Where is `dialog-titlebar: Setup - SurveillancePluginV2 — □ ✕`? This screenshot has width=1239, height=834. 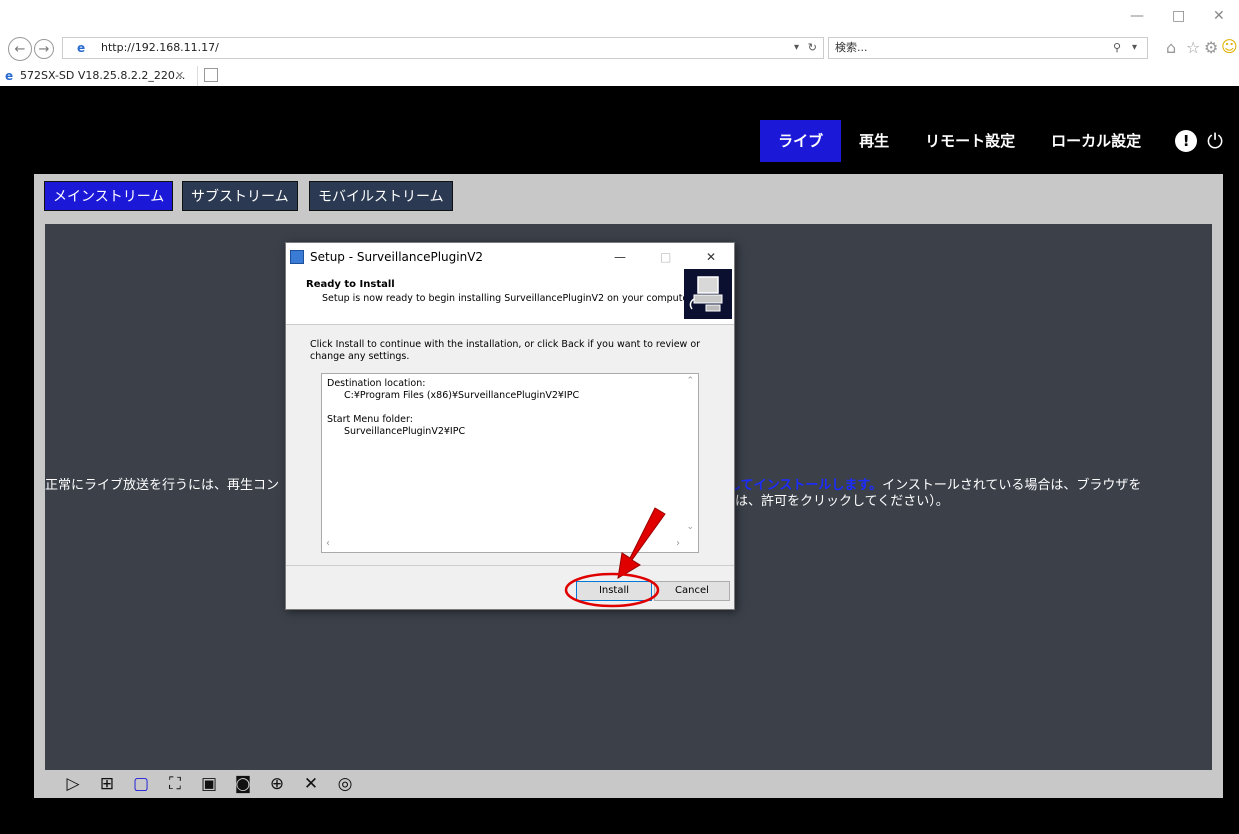
dialog-titlebar: Setup - SurveillancePluginV2 — □ ✕ is located at coordinates (510, 258).